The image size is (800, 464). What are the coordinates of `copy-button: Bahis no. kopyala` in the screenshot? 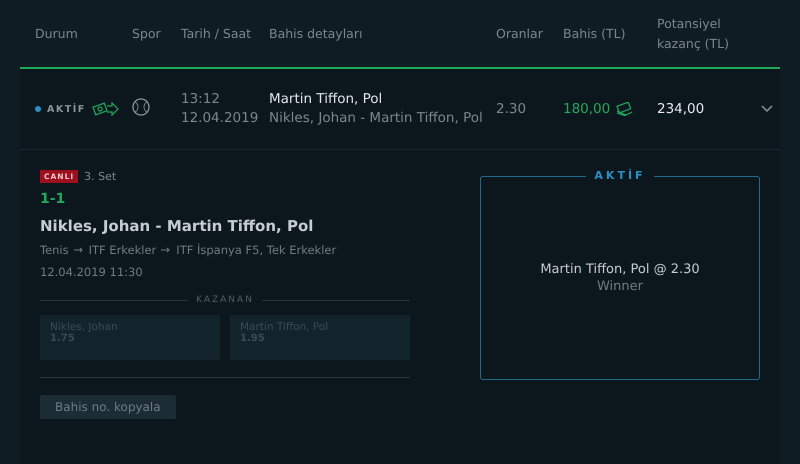 It's located at (108, 407).